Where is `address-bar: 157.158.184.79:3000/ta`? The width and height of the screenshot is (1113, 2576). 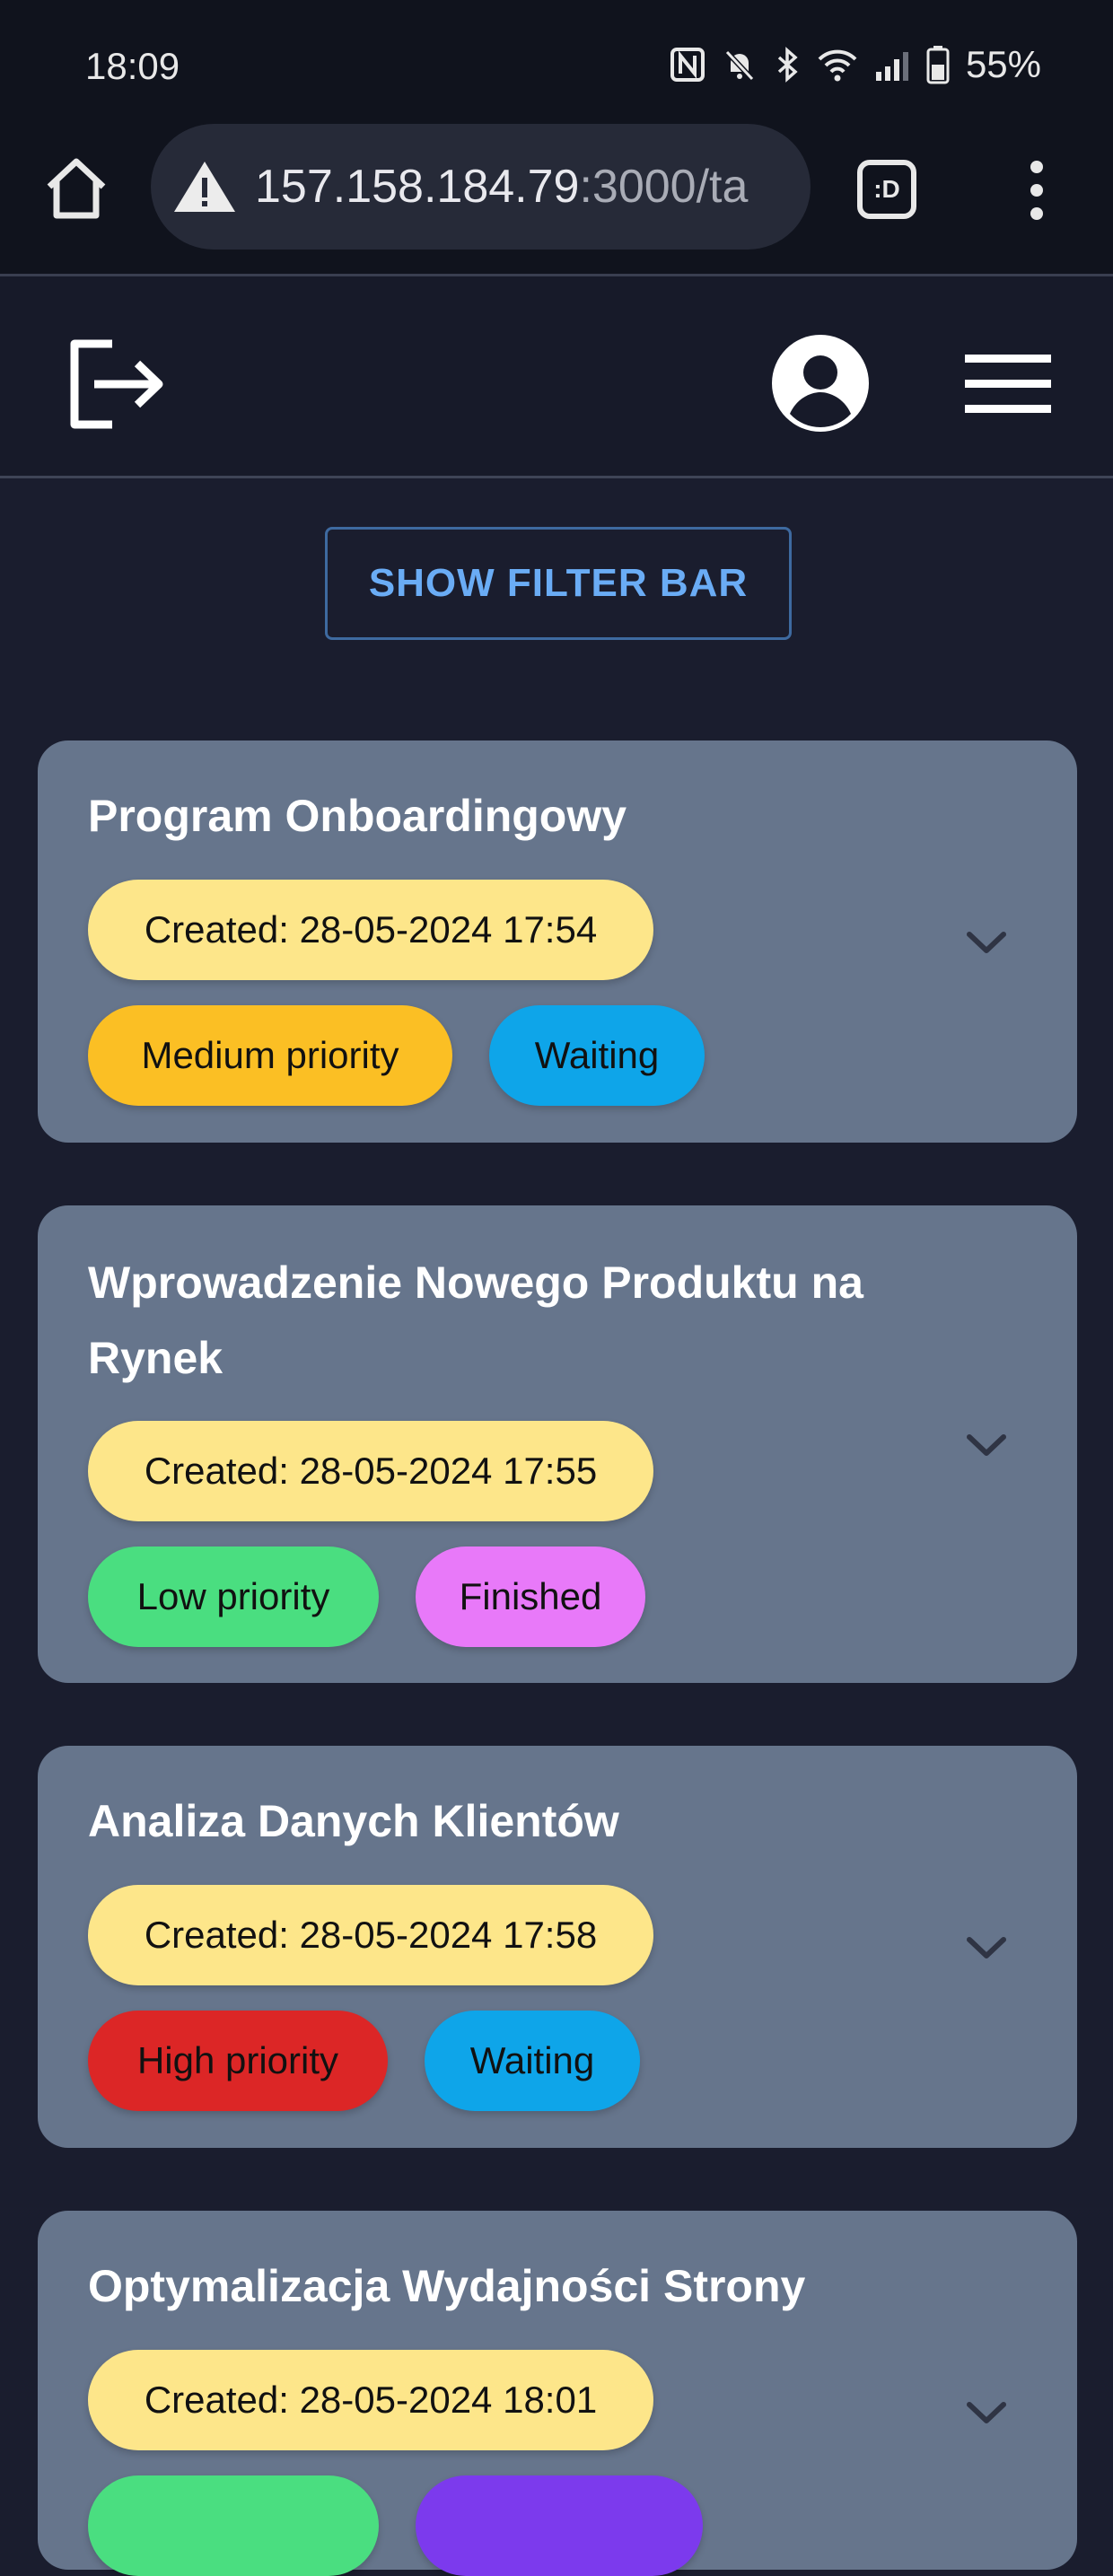 address-bar: 157.158.184.79:3000/ta is located at coordinates (481, 187).